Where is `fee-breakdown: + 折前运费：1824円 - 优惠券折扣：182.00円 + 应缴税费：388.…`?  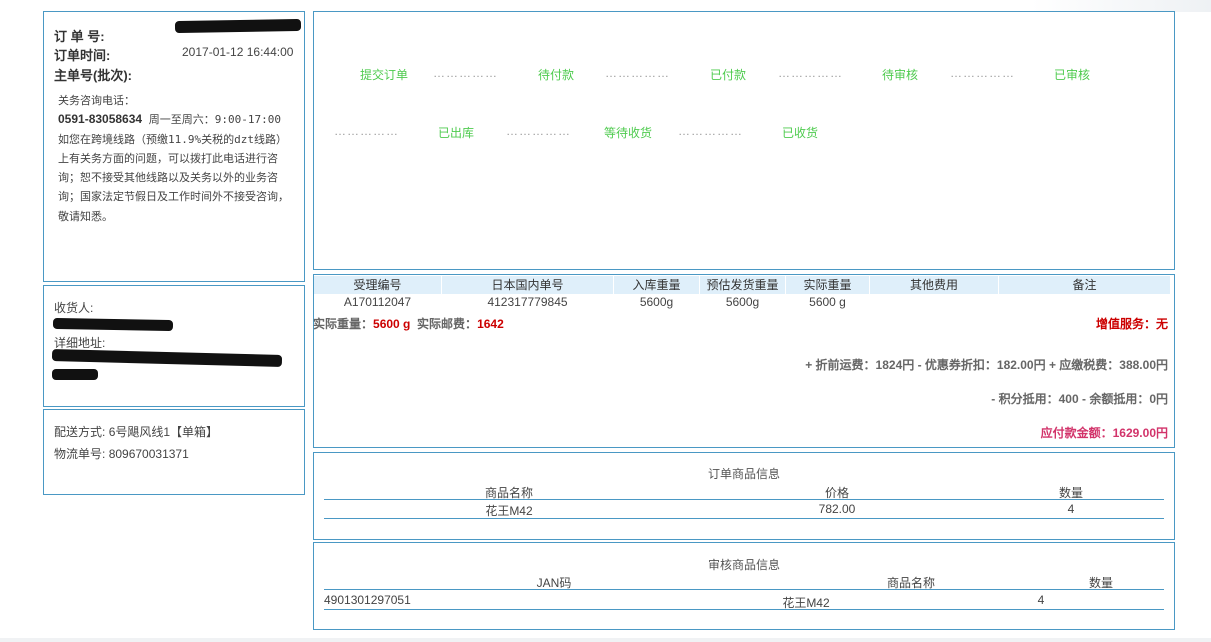 fee-breakdown: + 折前运费：1824円 - 优惠券折扣：182.00円 + 应缴税费：388.… is located at coordinates (986, 365).